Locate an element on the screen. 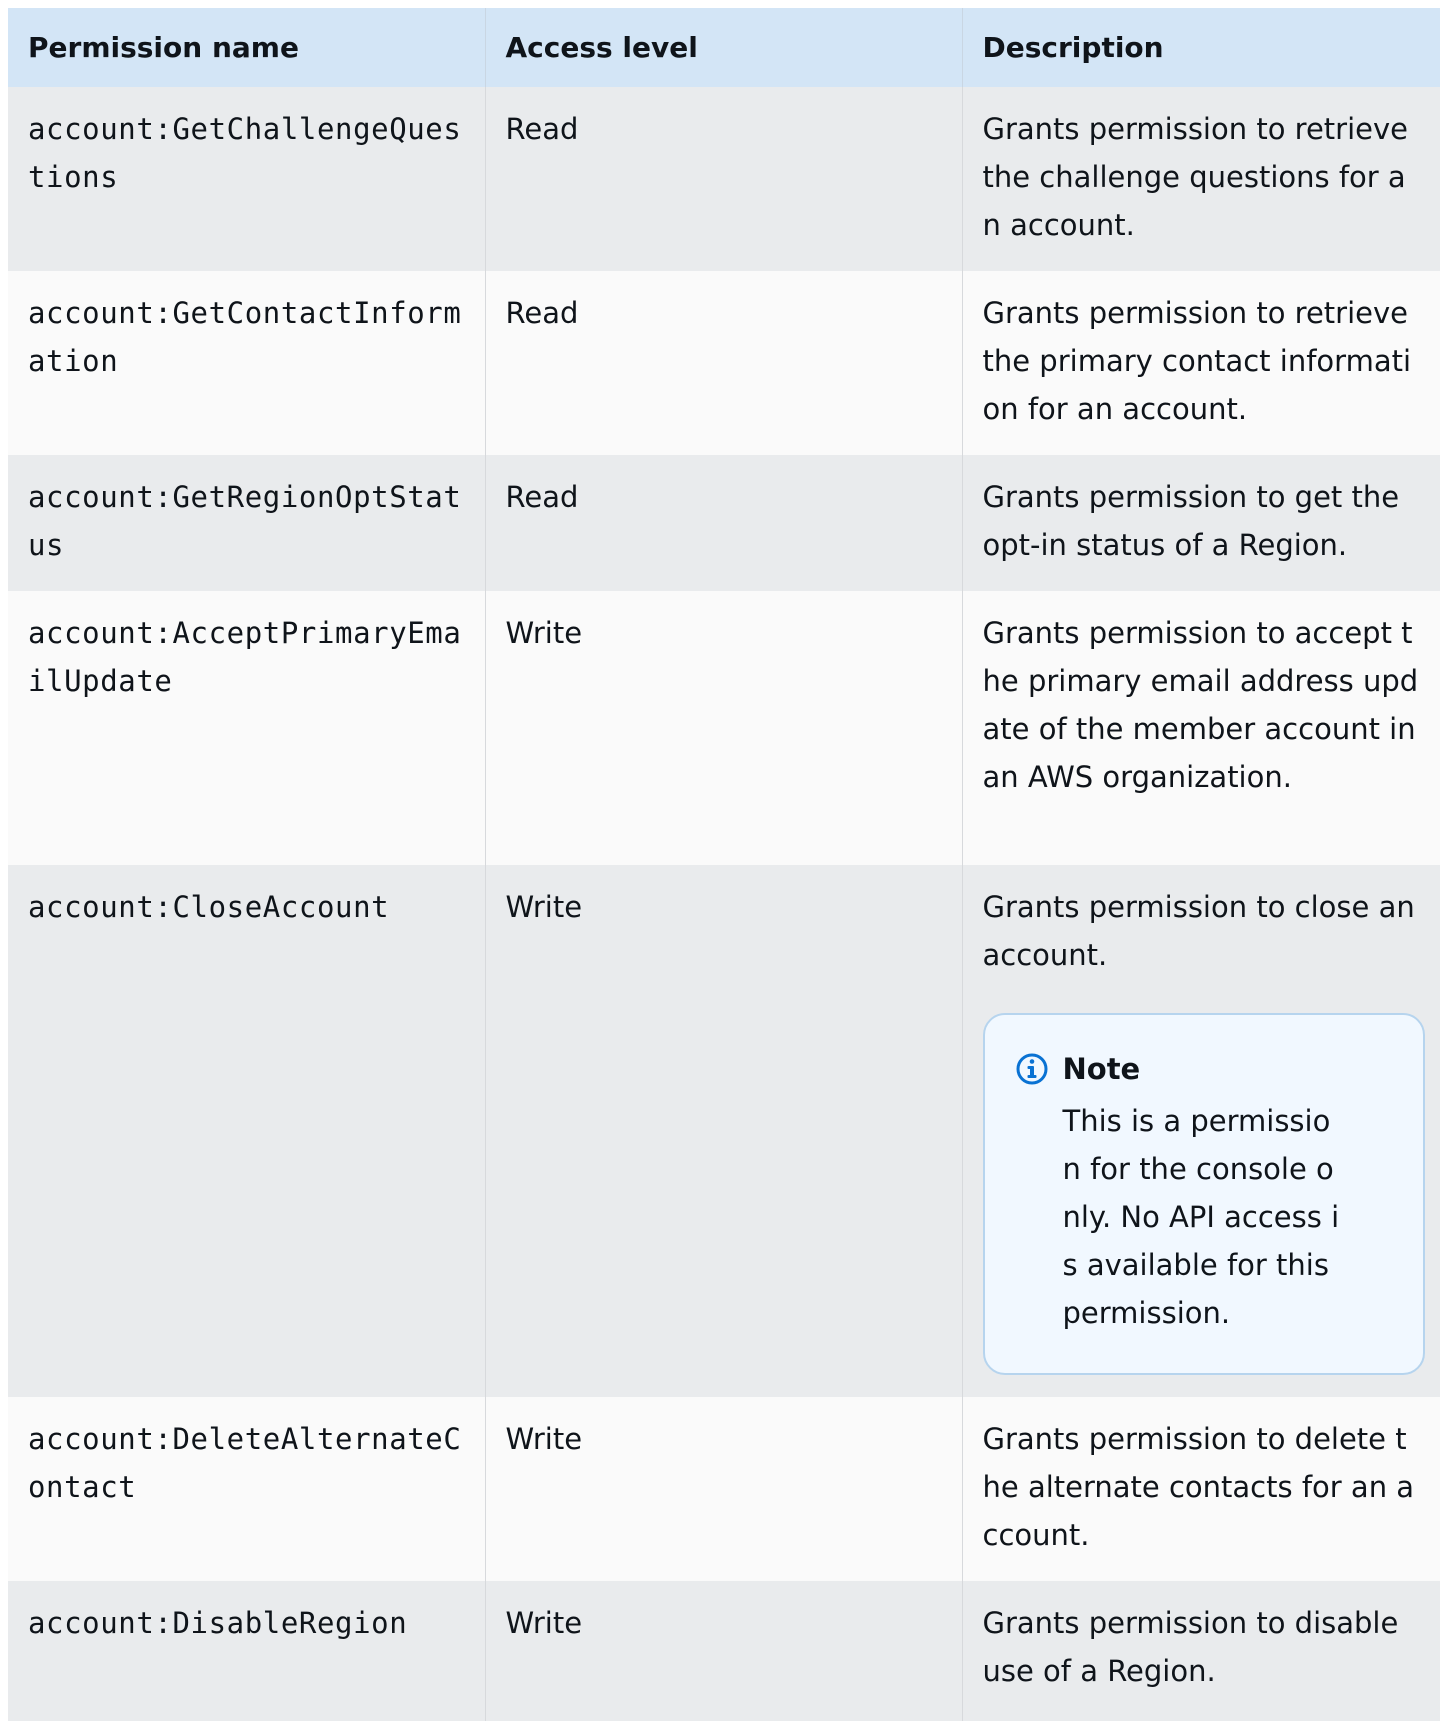 The image size is (1448, 1721). permission-name: account:DeleteAlternateContact is located at coordinates (247, 1489).